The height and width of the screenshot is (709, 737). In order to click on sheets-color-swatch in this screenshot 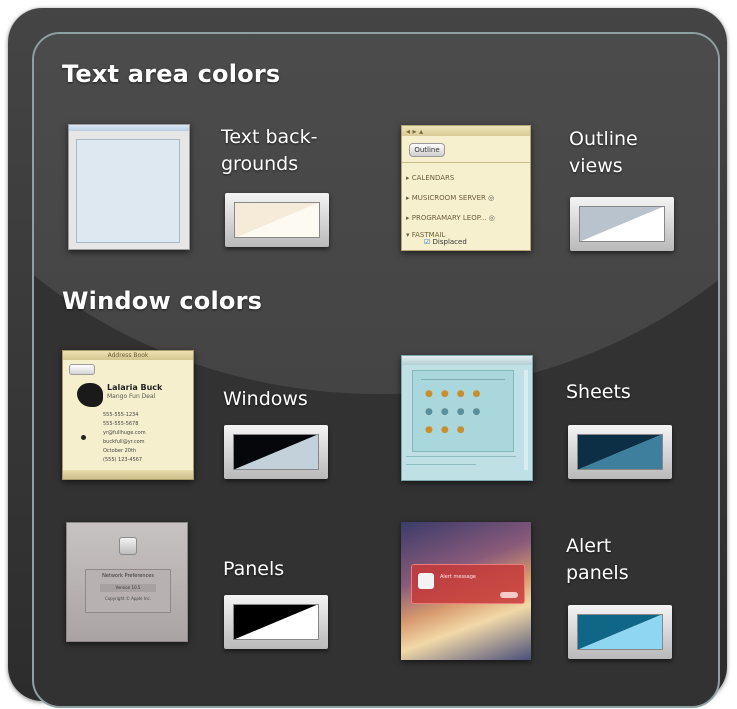, I will do `click(620, 452)`.